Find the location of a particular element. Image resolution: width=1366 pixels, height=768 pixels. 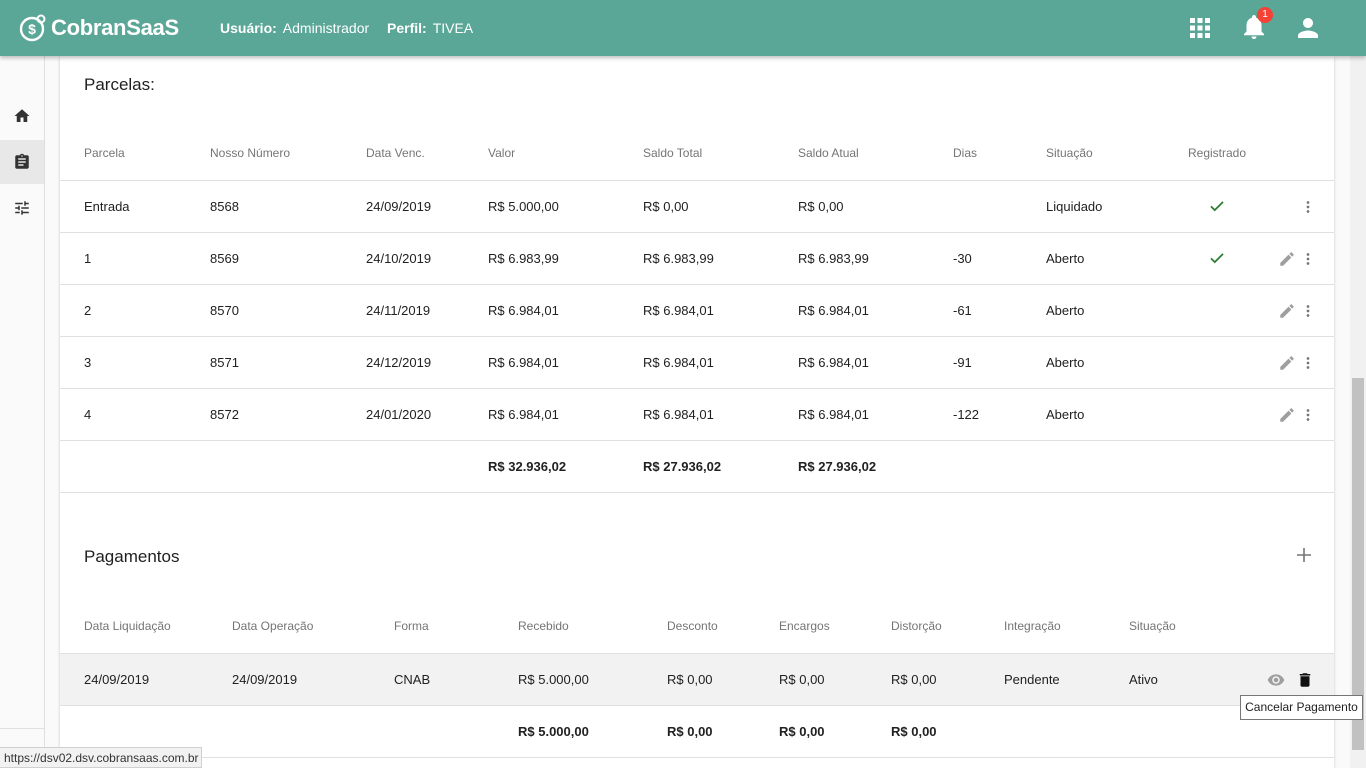

tune-sliders-icon is located at coordinates (22, 208).